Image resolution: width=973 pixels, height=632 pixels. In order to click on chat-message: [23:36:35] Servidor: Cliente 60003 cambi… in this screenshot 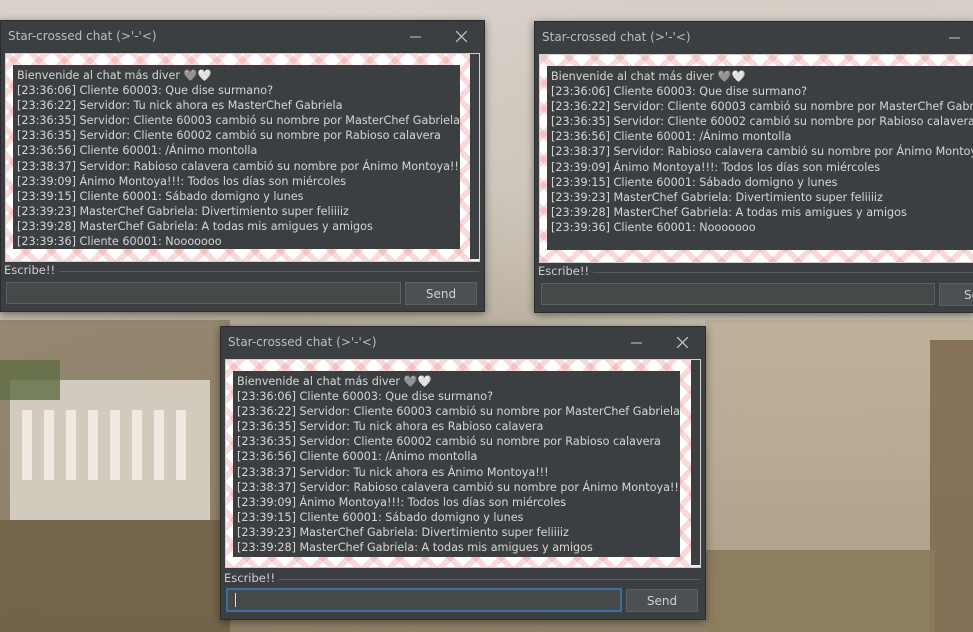, I will do `click(238, 121)`.